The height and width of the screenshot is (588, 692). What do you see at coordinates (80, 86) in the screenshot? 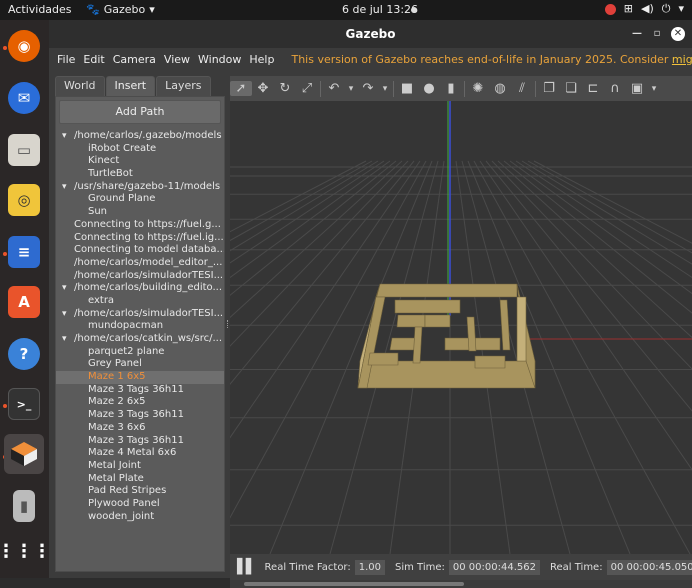
I see `tab-world: World` at bounding box center [80, 86].